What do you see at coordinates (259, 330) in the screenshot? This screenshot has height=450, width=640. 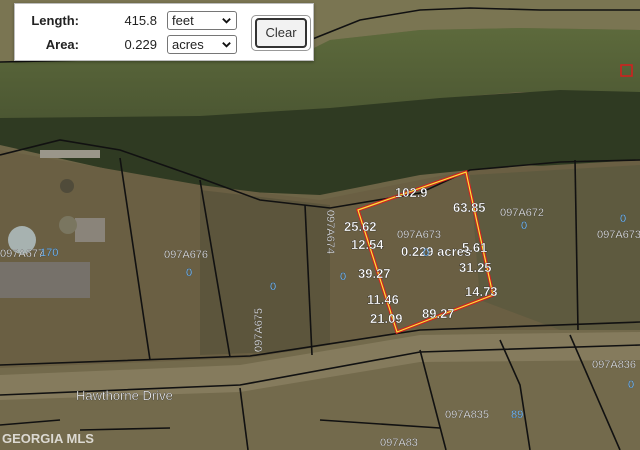 I see `parcel-id-label: 097A675` at bounding box center [259, 330].